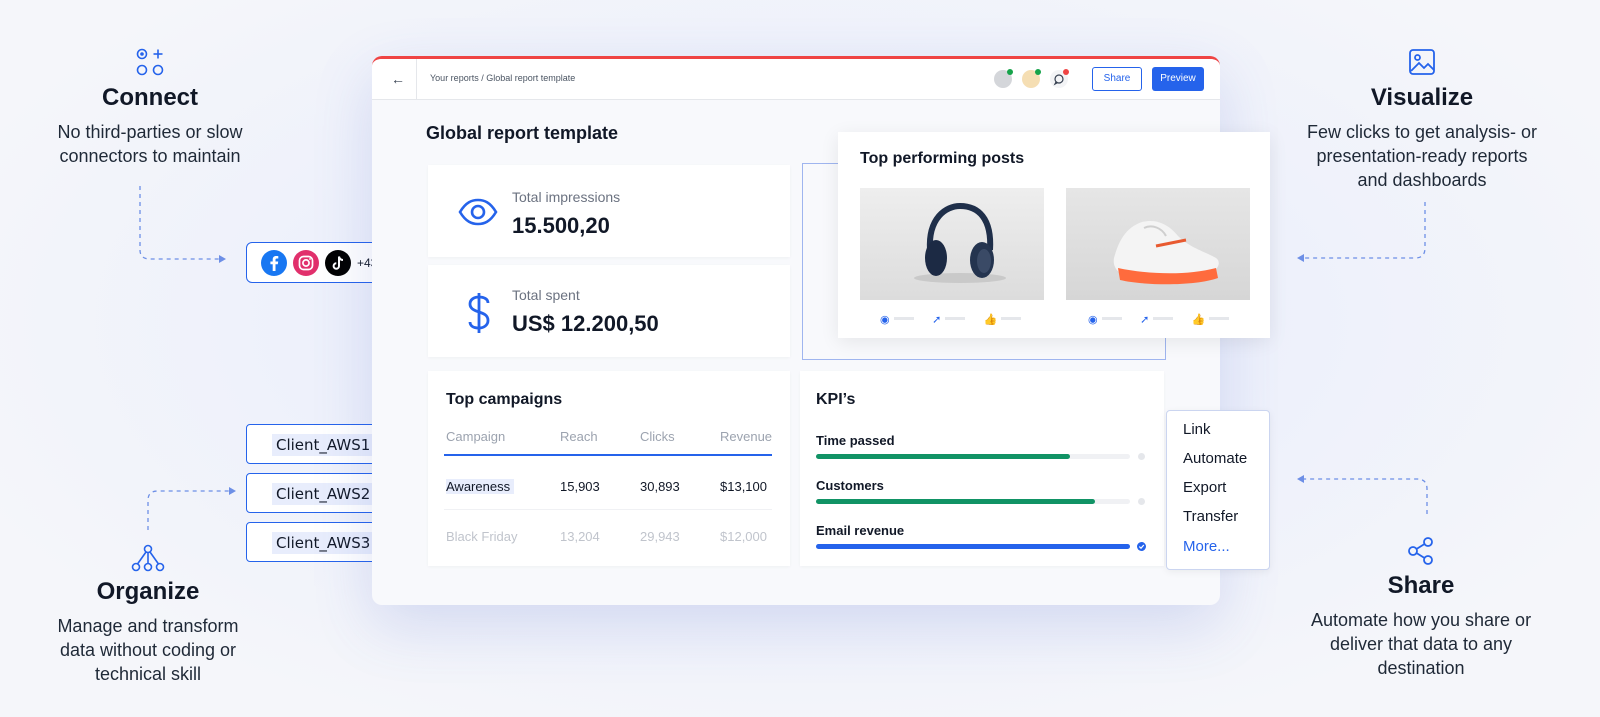  I want to click on menu-item-export: Export, so click(1204, 487).